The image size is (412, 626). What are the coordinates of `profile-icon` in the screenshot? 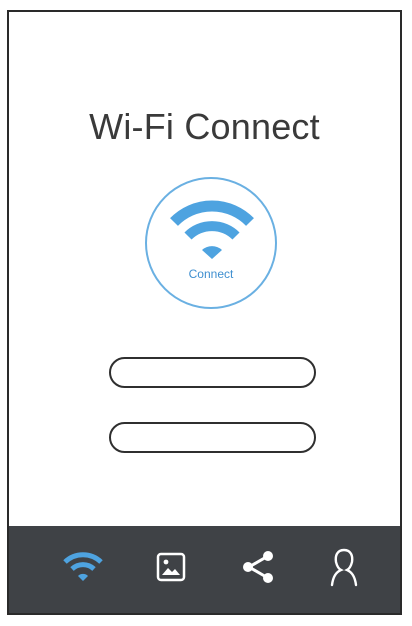 It's located at (344, 569).